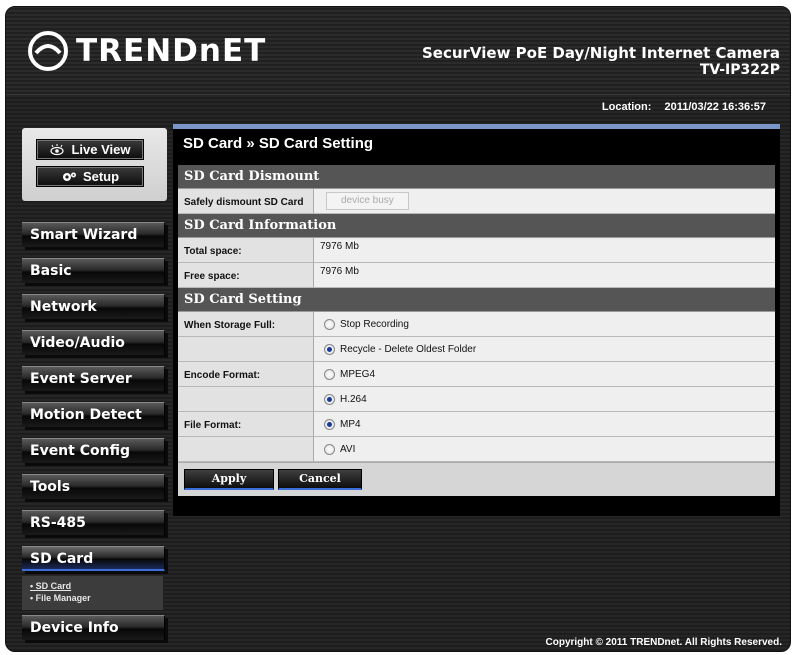 This screenshot has height=655, width=795. I want to click on gear-icon, so click(69, 176).